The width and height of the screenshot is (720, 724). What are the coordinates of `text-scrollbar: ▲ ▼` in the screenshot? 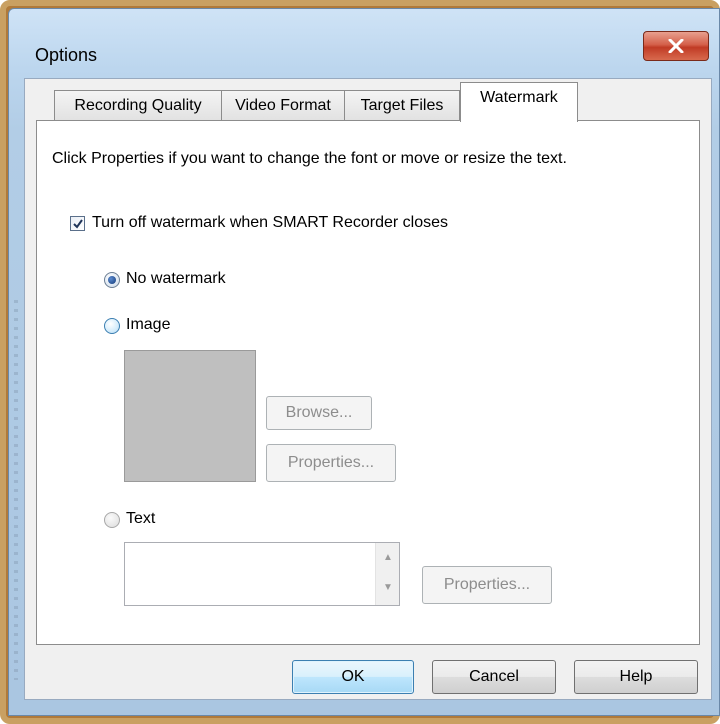 It's located at (387, 574).